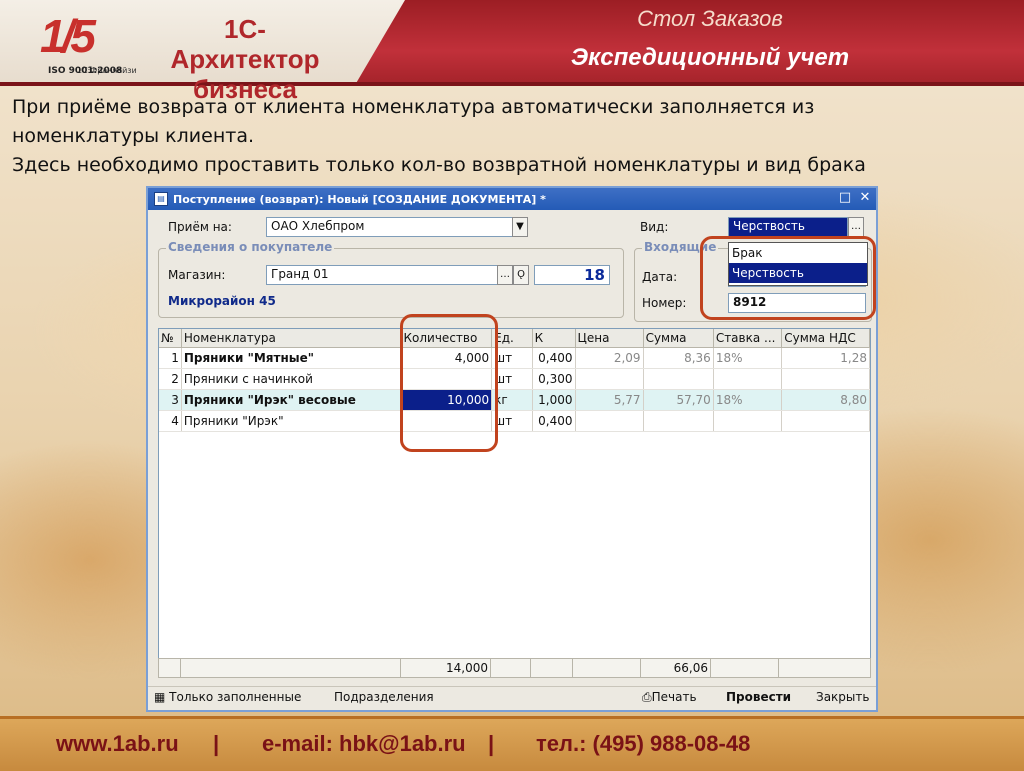 This screenshot has height=771, width=1024. Describe the element at coordinates (384, 697) in the screenshot. I see `divisions-button: Подразделения` at that location.